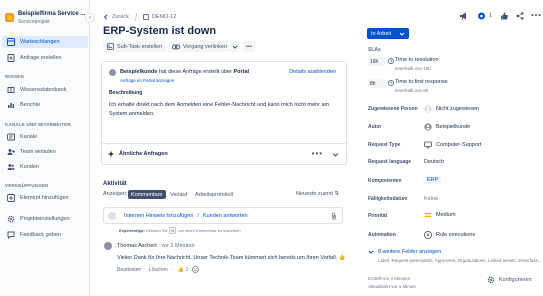 This screenshot has height=296, width=543. What do you see at coordinates (463, 16) in the screenshot?
I see `megaphone-icon` at bounding box center [463, 16].